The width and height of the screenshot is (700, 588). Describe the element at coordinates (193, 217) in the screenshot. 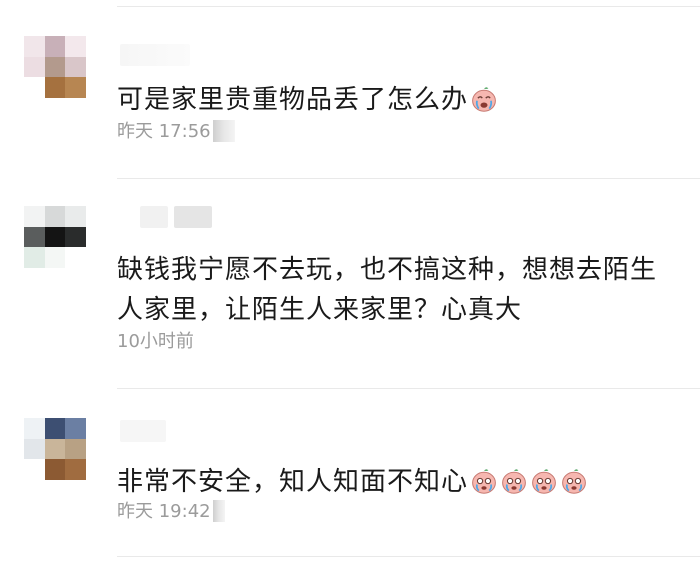

I see `username-blur` at that location.